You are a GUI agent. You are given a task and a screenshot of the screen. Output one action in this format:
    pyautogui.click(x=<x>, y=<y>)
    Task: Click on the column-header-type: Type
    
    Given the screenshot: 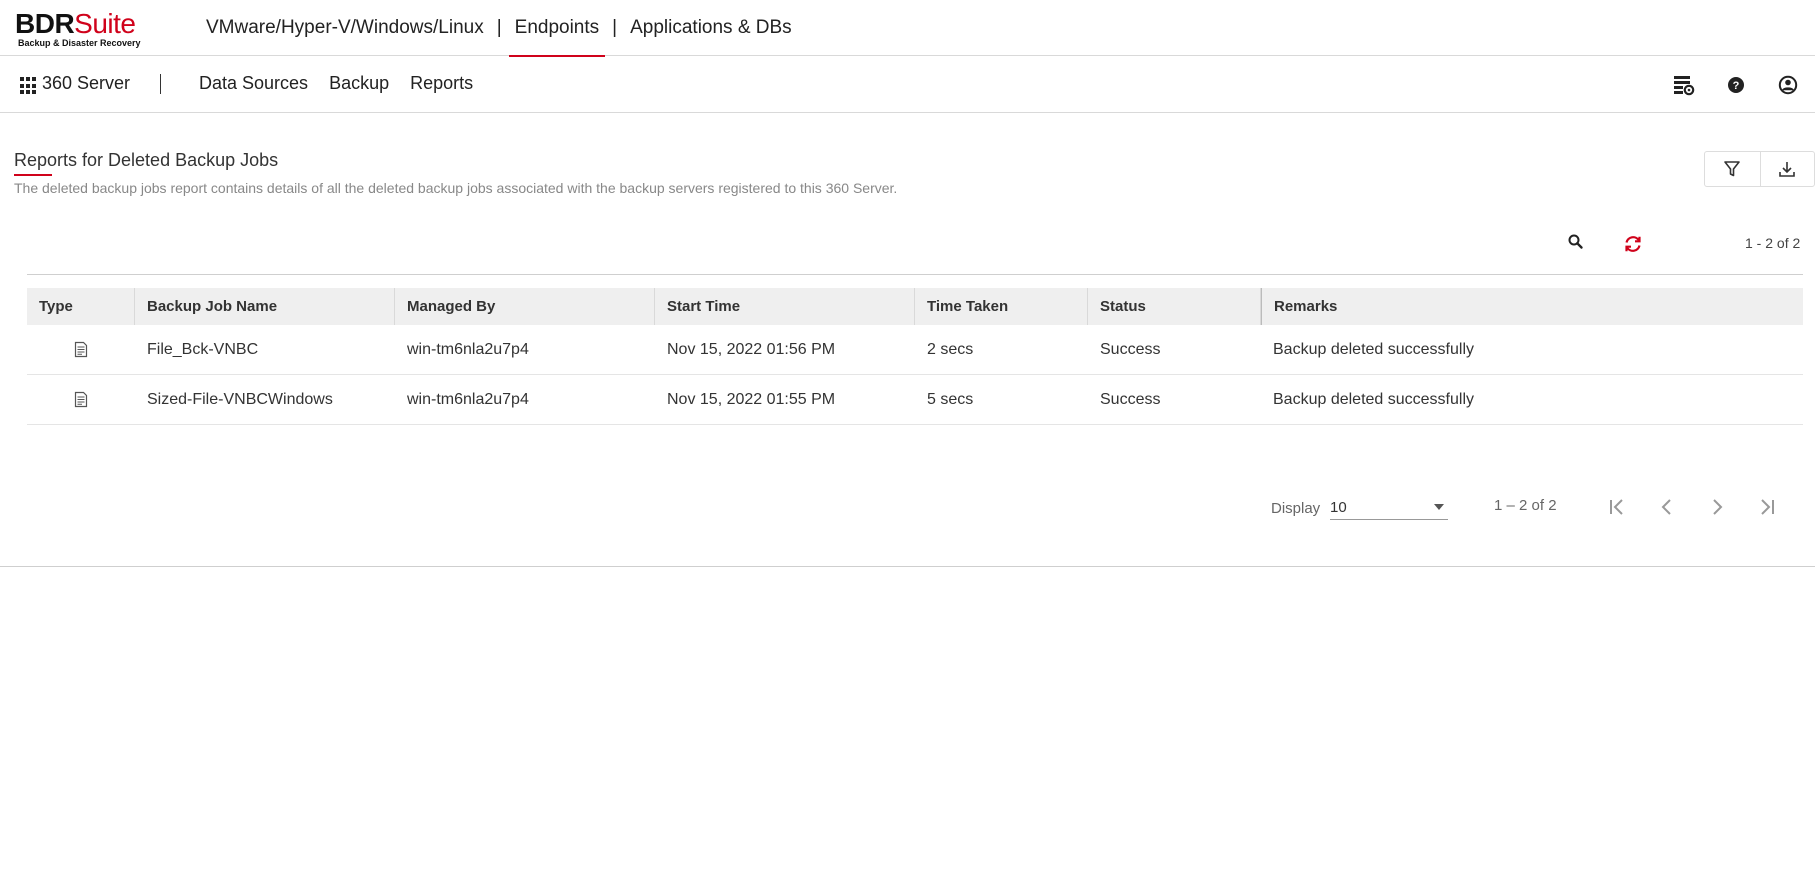 What is the action you would take?
    pyautogui.click(x=81, y=306)
    